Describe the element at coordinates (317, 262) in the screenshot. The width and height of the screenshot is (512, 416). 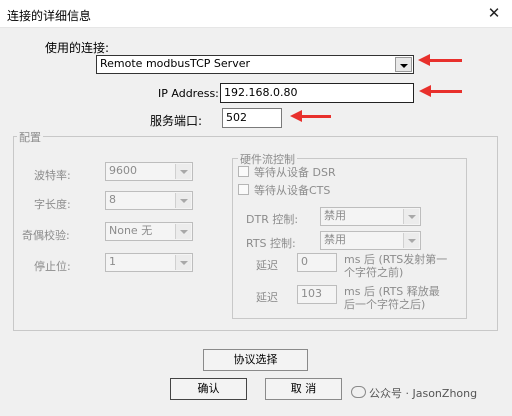
I see `delay1-input: 0` at that location.